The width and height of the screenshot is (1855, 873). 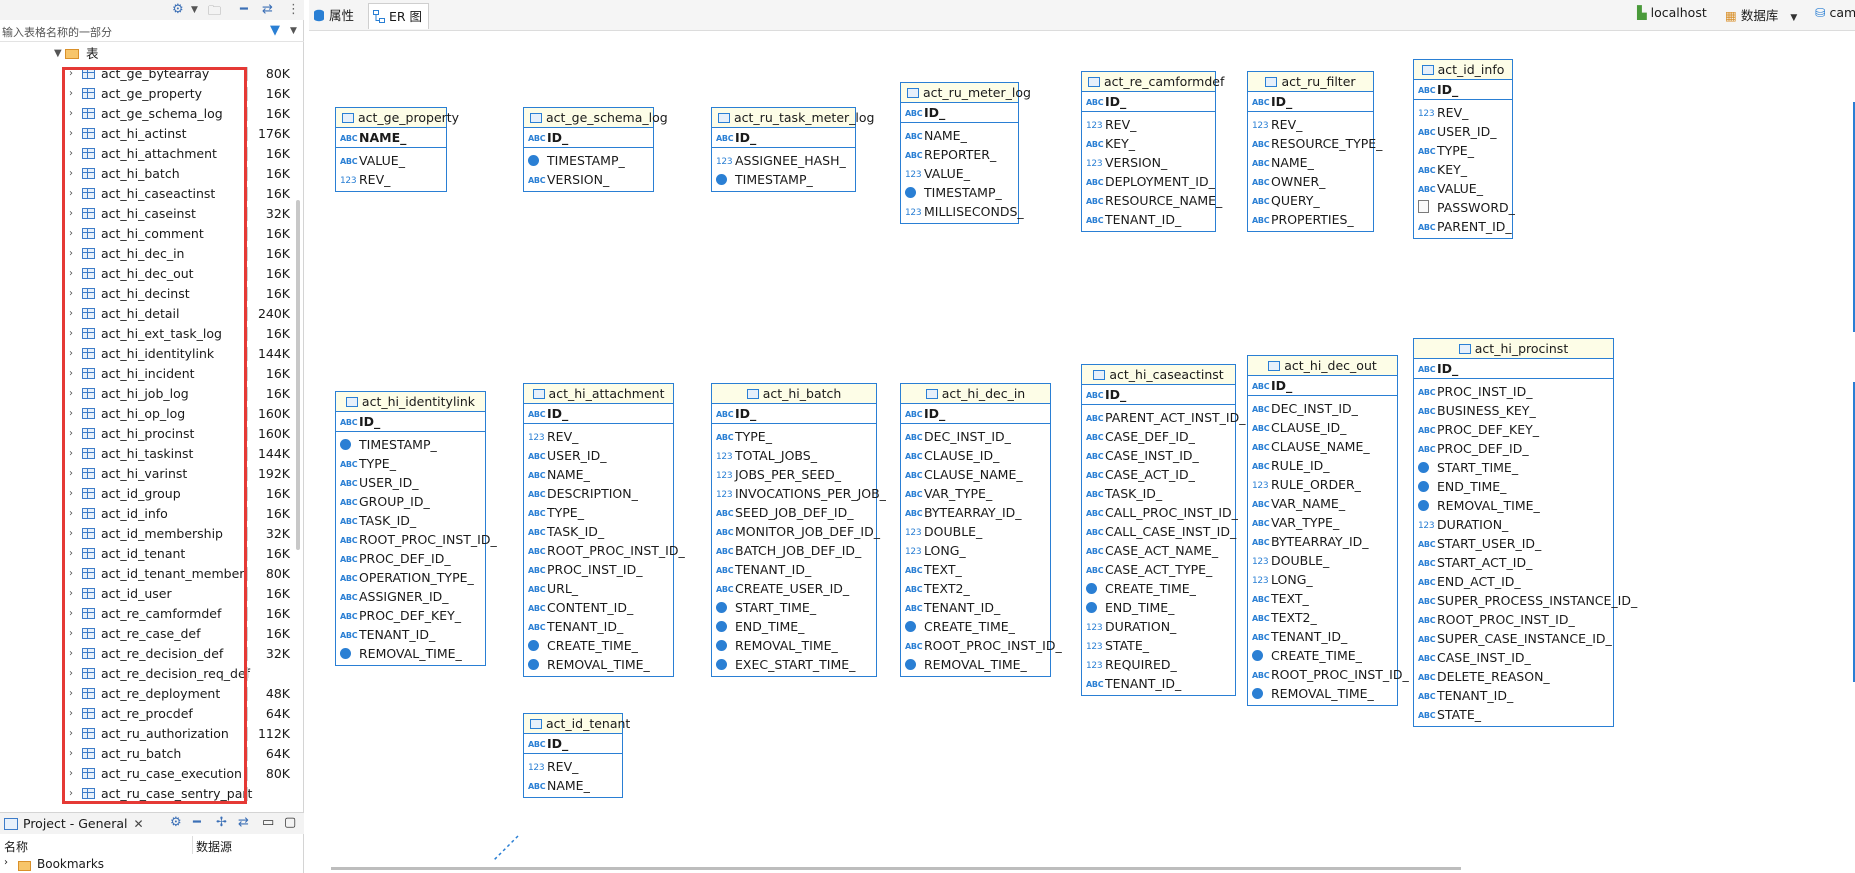 What do you see at coordinates (794, 588) in the screenshot?
I see `entity-column: ABC CREATE_USER_ID_` at bounding box center [794, 588].